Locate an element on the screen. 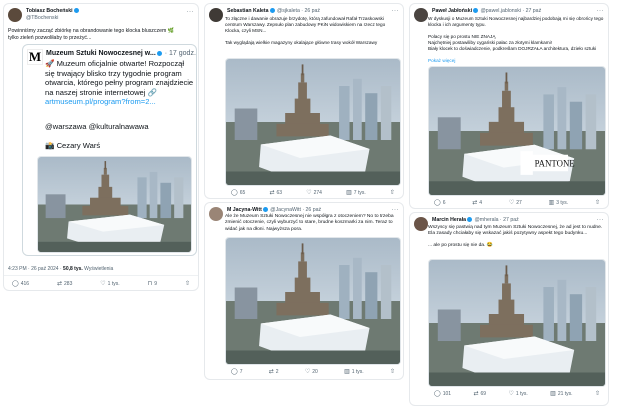 The height and width of the screenshot is (410, 620). quote-time: · 17 godz. is located at coordinates (180, 53).